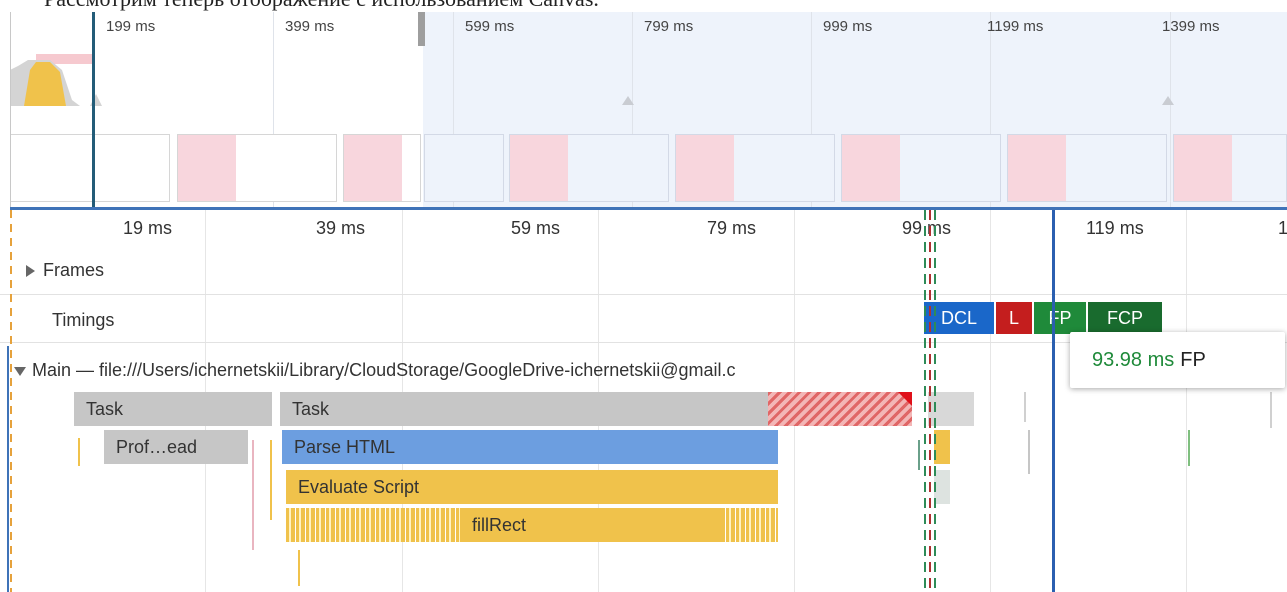  I want to click on time-tick: 99 ms, so click(927, 228).